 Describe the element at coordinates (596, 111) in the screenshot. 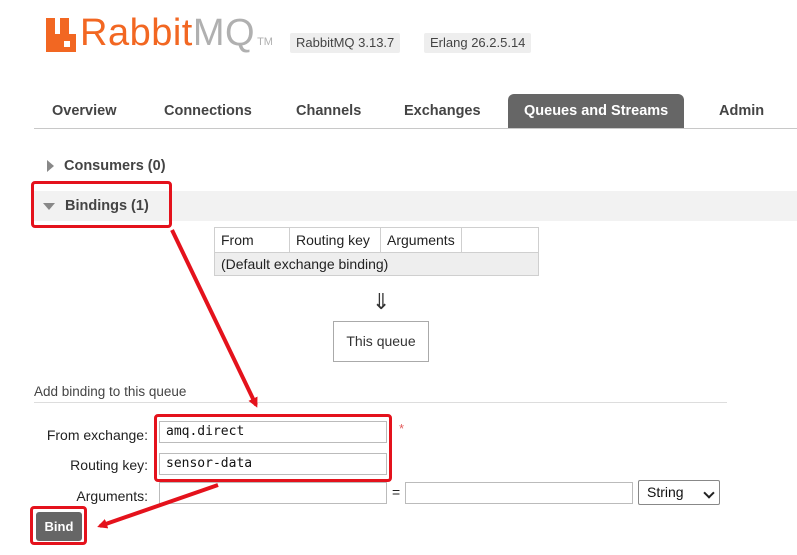

I see `tab-queues-and-streams: Queues and Streams` at that location.